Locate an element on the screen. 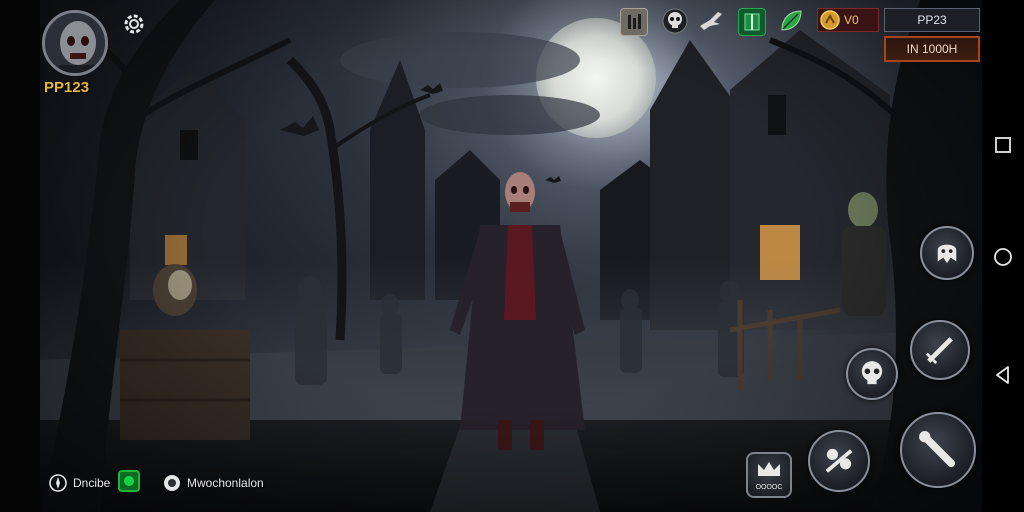  stats-icon is located at coordinates (634, 21).